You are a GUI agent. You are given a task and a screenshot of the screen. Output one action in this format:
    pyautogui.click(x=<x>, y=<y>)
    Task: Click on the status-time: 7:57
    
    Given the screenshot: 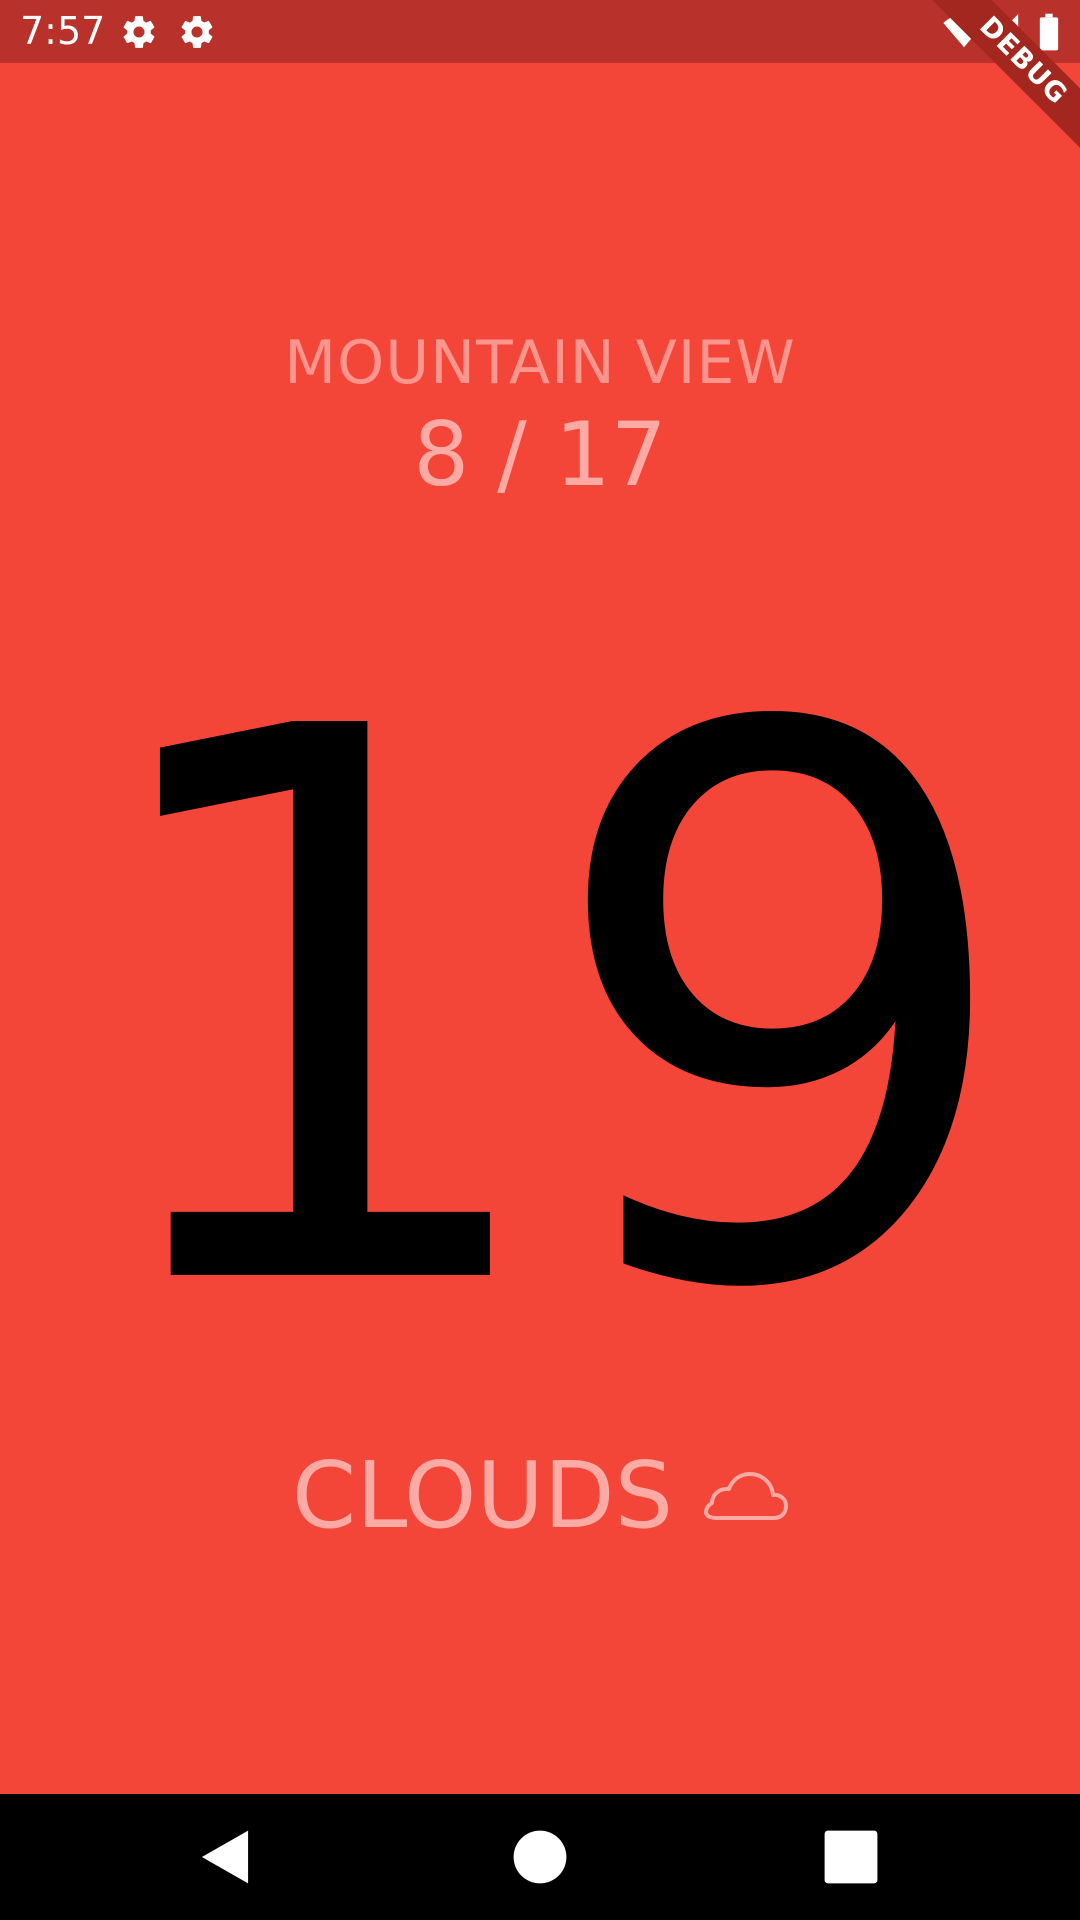 What is the action you would take?
    pyautogui.click(x=63, y=31)
    